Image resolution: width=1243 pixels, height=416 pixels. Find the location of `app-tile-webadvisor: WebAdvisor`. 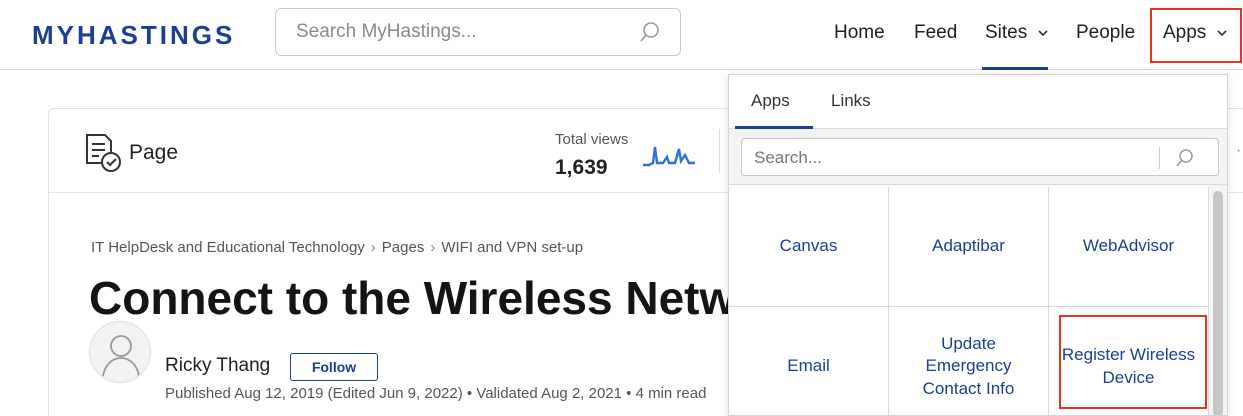

app-tile-webadvisor: WebAdvisor is located at coordinates (1129, 247).